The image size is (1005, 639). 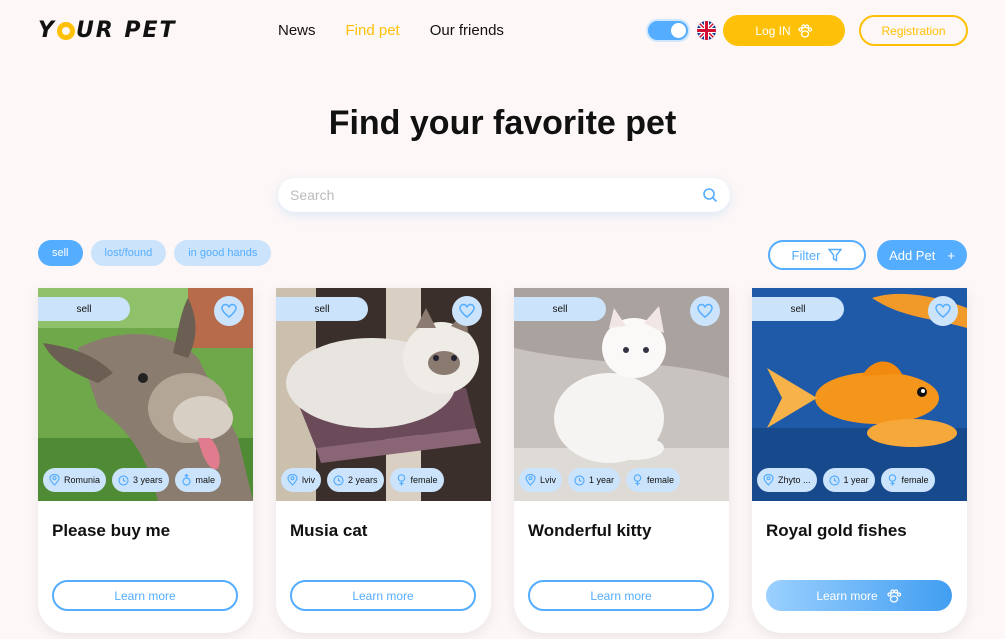 I want to click on age-text: 3 years, so click(x=148, y=480).